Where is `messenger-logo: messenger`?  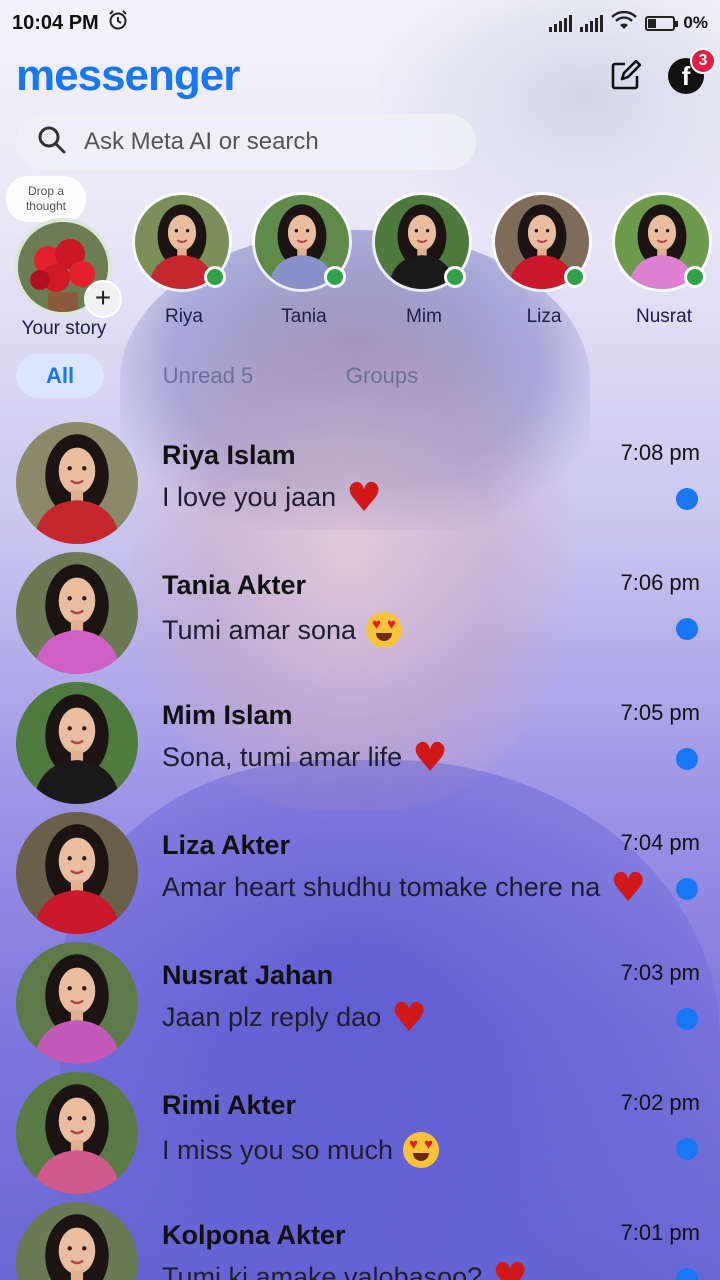 messenger-logo: messenger is located at coordinates (128, 75).